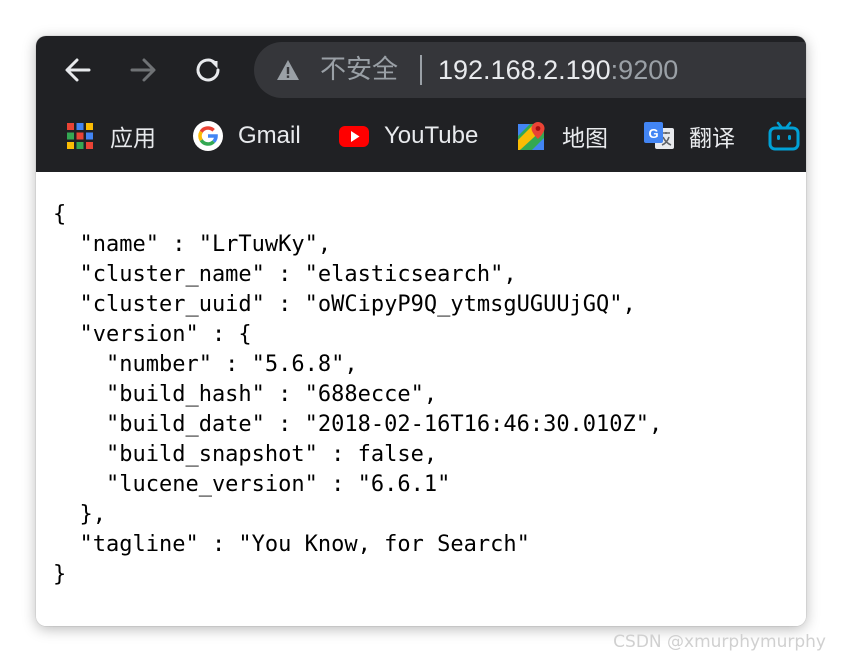 The width and height of the screenshot is (842, 662). I want to click on back-button, so click(78, 70).